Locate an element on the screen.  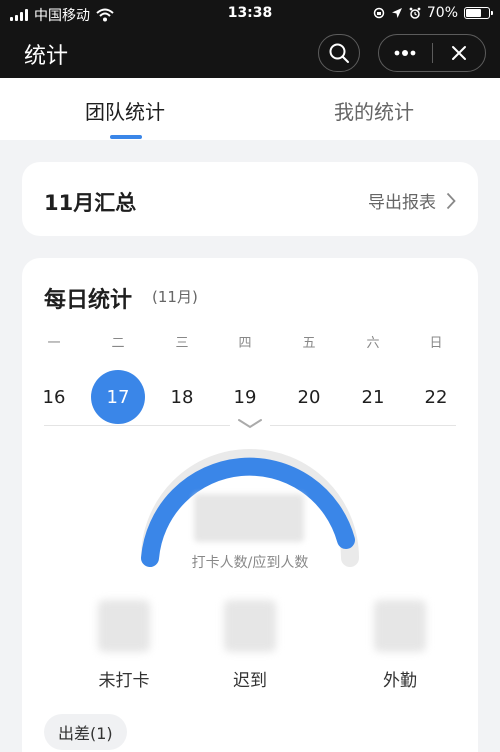
status-right: 70% is located at coordinates (433, 13).